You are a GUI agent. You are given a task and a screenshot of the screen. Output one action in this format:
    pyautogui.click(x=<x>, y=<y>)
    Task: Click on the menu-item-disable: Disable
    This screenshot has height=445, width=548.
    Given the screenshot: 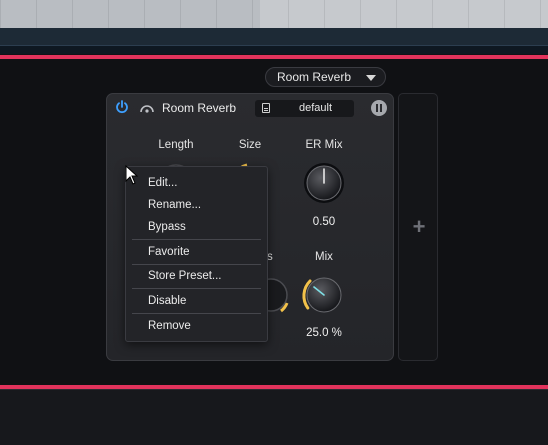 What is the action you would take?
    pyautogui.click(x=196, y=301)
    